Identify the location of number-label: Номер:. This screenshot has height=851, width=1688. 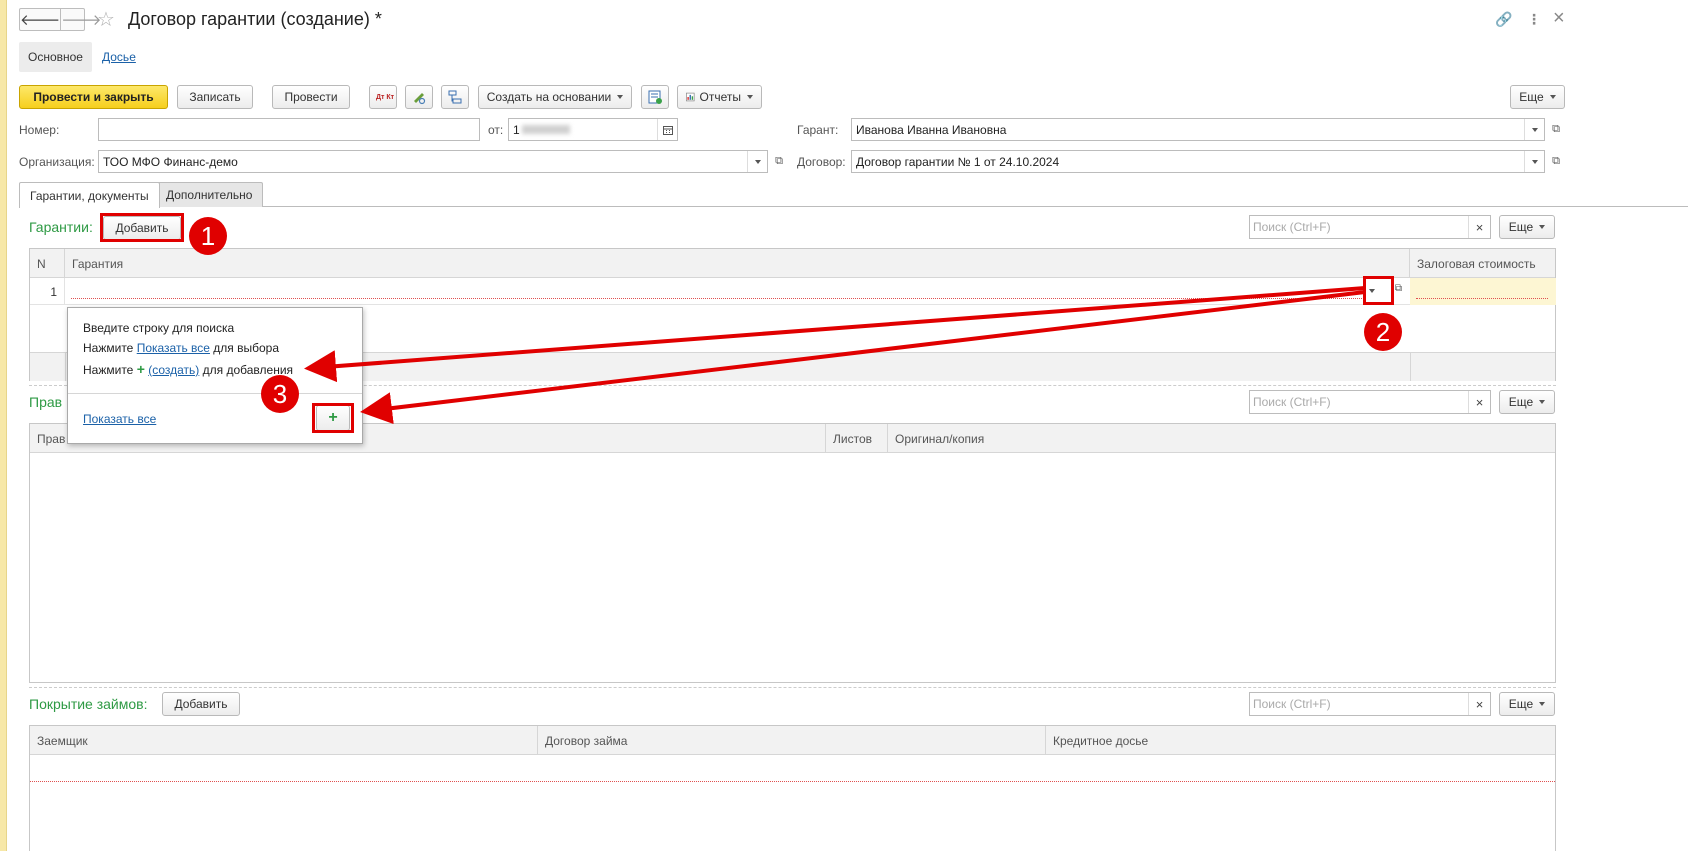
(39, 130).